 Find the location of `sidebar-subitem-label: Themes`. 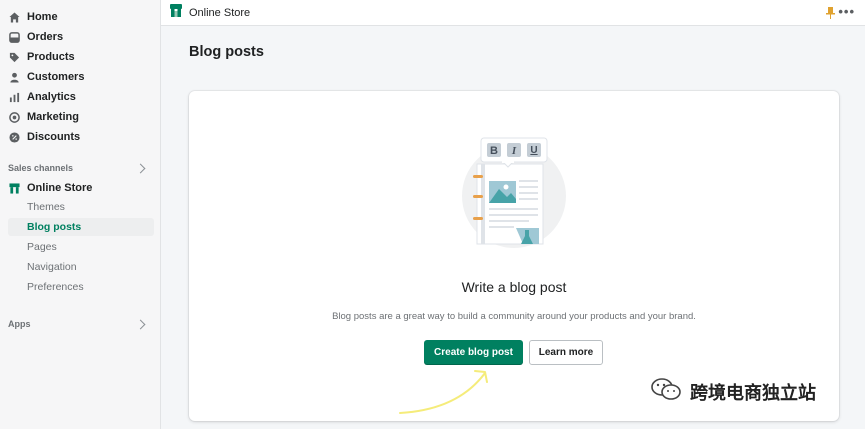

sidebar-subitem-label: Themes is located at coordinates (46, 207).